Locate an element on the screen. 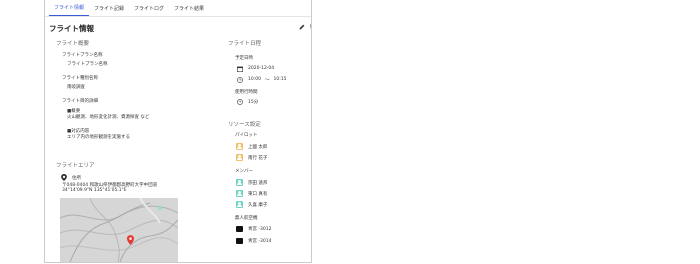 This screenshot has height=264, width=700. resources-heading: リソース設定 is located at coordinates (244, 125).